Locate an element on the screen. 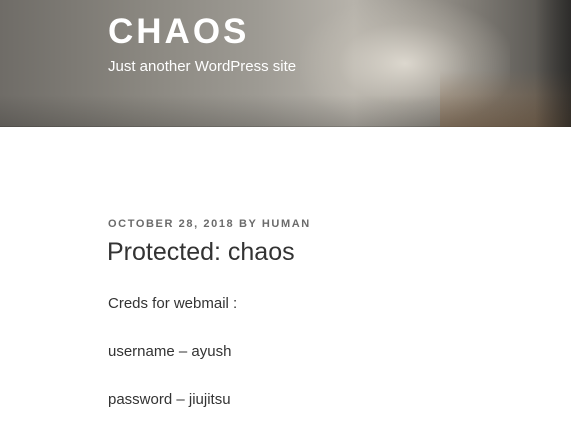 This screenshot has width=571, height=446. header-background-shadow is located at coordinates (285, 111).